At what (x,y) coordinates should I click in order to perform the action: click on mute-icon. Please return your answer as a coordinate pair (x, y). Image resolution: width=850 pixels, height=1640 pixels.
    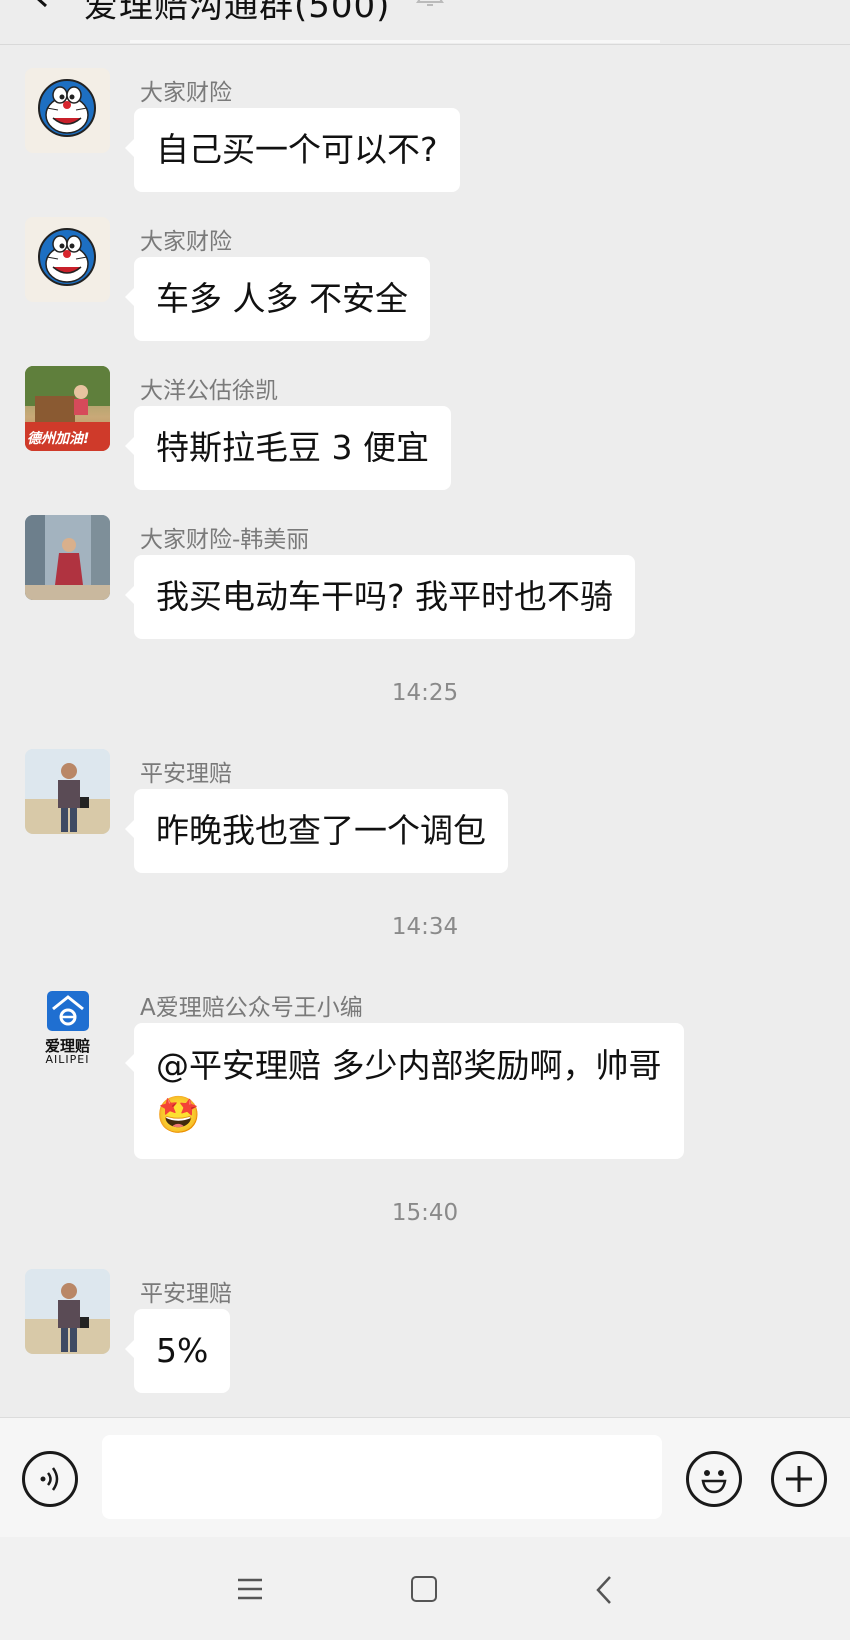
    Looking at the image, I should click on (430, 3).